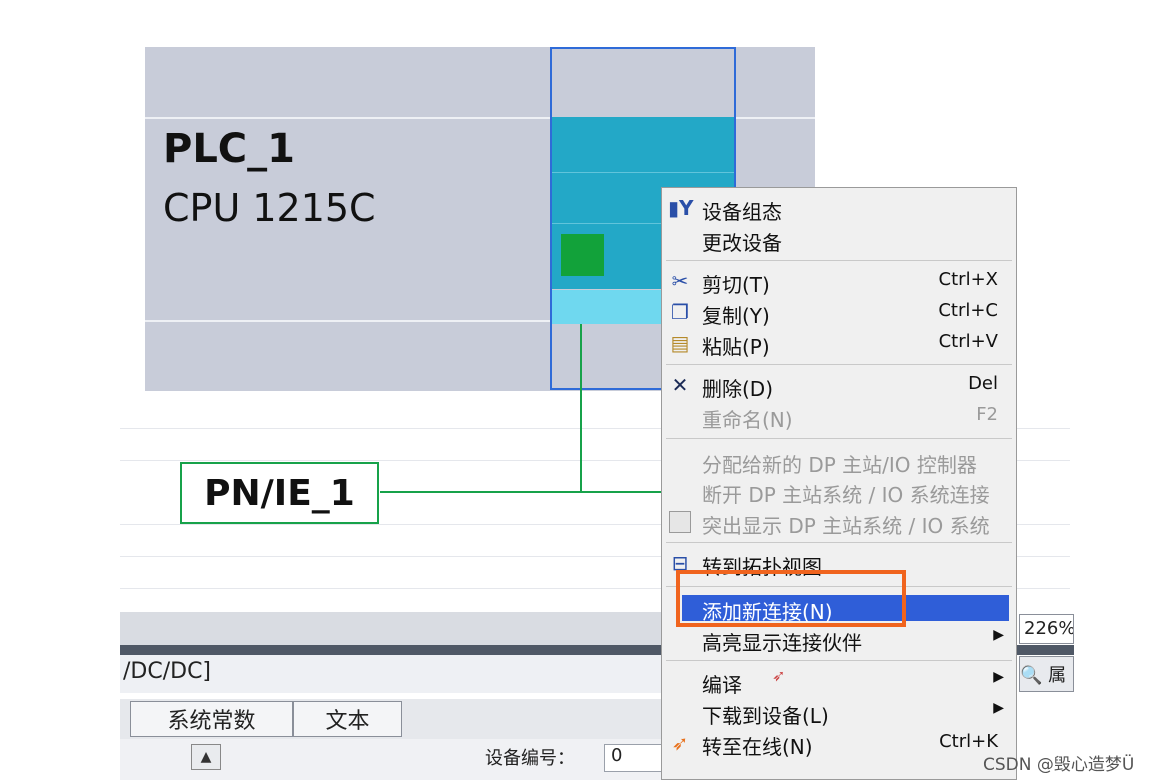 The width and height of the screenshot is (1155, 780). I want to click on copy-icon: ❐, so click(680, 312).